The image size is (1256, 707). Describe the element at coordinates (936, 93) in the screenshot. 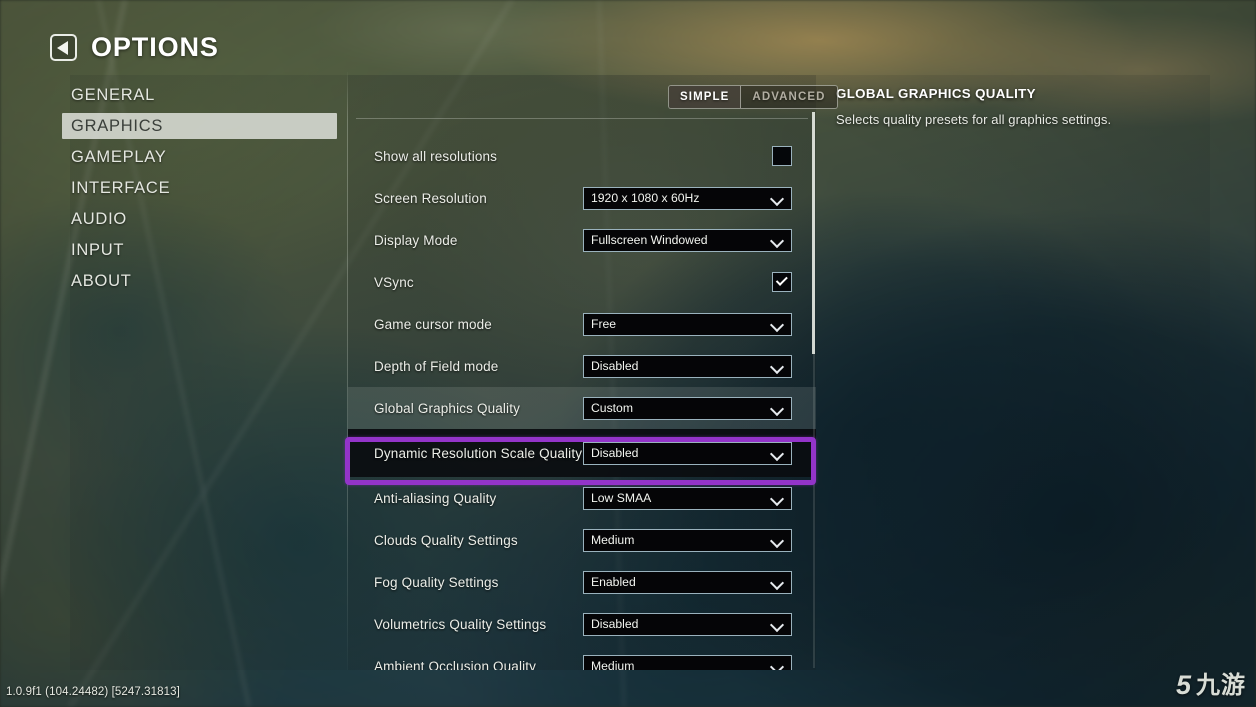

I see `info-panel-title: GLOBAL GRAPHICS QUALITY` at that location.